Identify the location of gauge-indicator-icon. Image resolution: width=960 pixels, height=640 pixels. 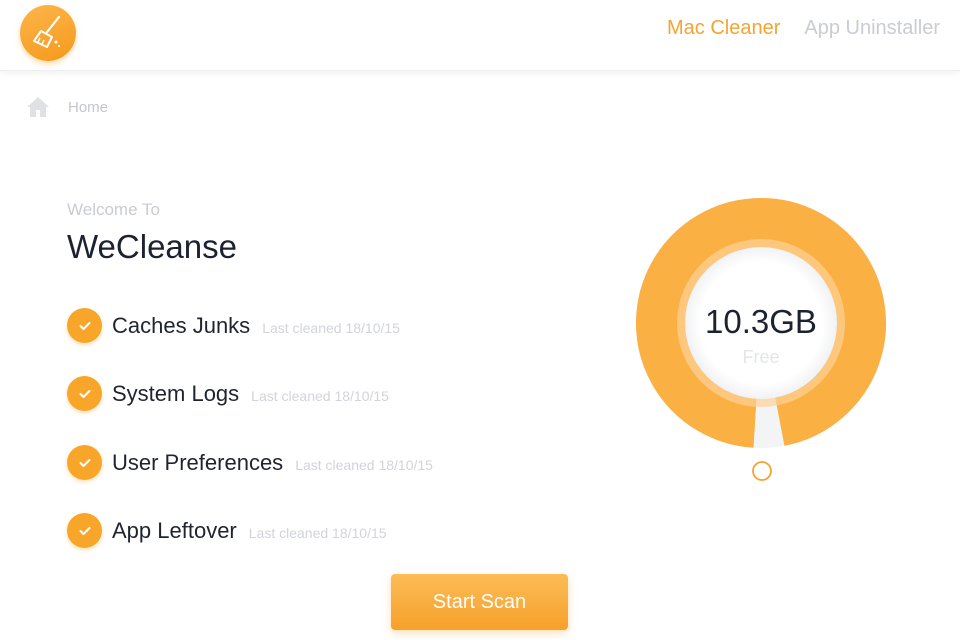
(762, 471).